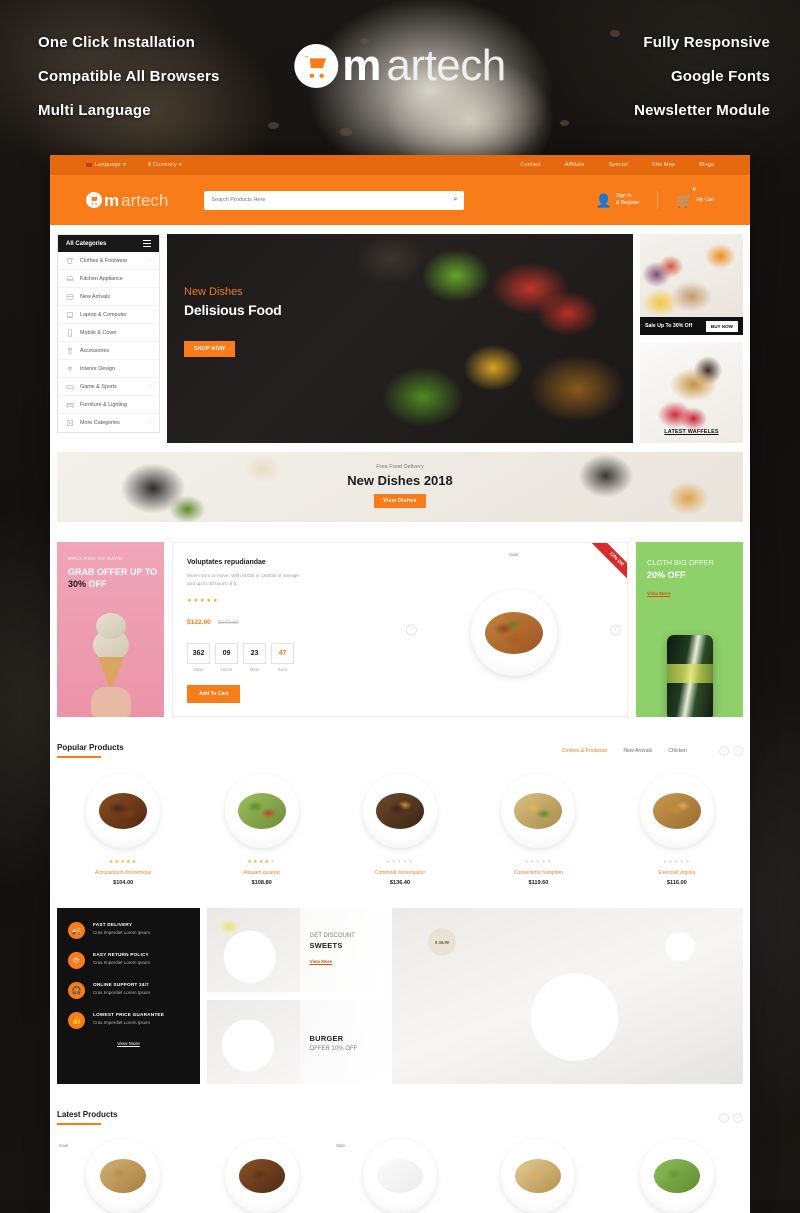 Image resolution: width=800 pixels, height=1213 pixels. Describe the element at coordinates (296, 1042) in the screenshot. I see `mini-banner-burger: BURGER OFFER 10% OFF` at that location.